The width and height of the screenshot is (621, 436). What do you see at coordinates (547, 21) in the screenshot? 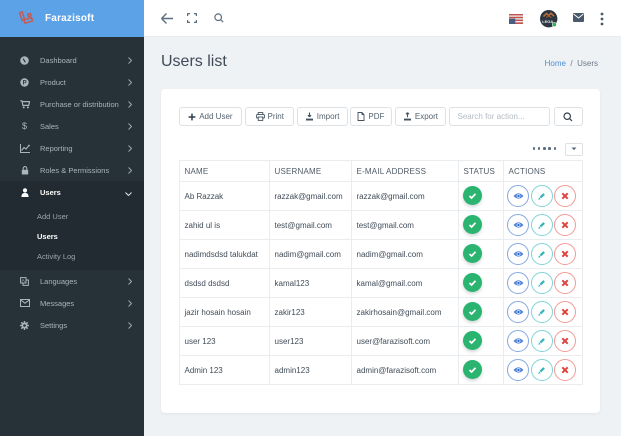
I see `svg-text: LEGA` at bounding box center [547, 21].